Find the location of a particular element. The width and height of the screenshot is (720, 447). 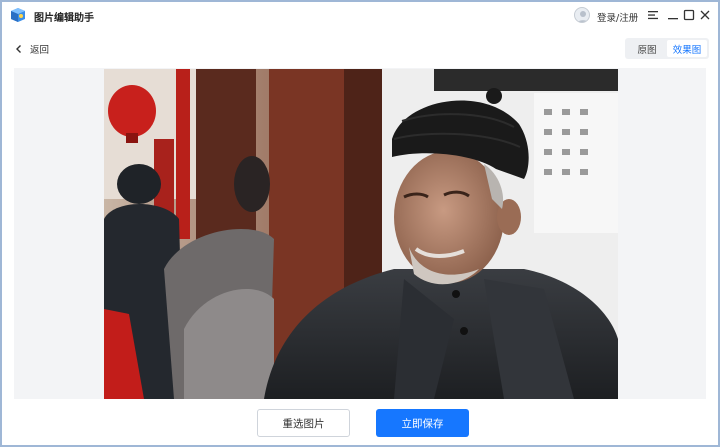

back-button: 返回 is located at coordinates (31, 49).